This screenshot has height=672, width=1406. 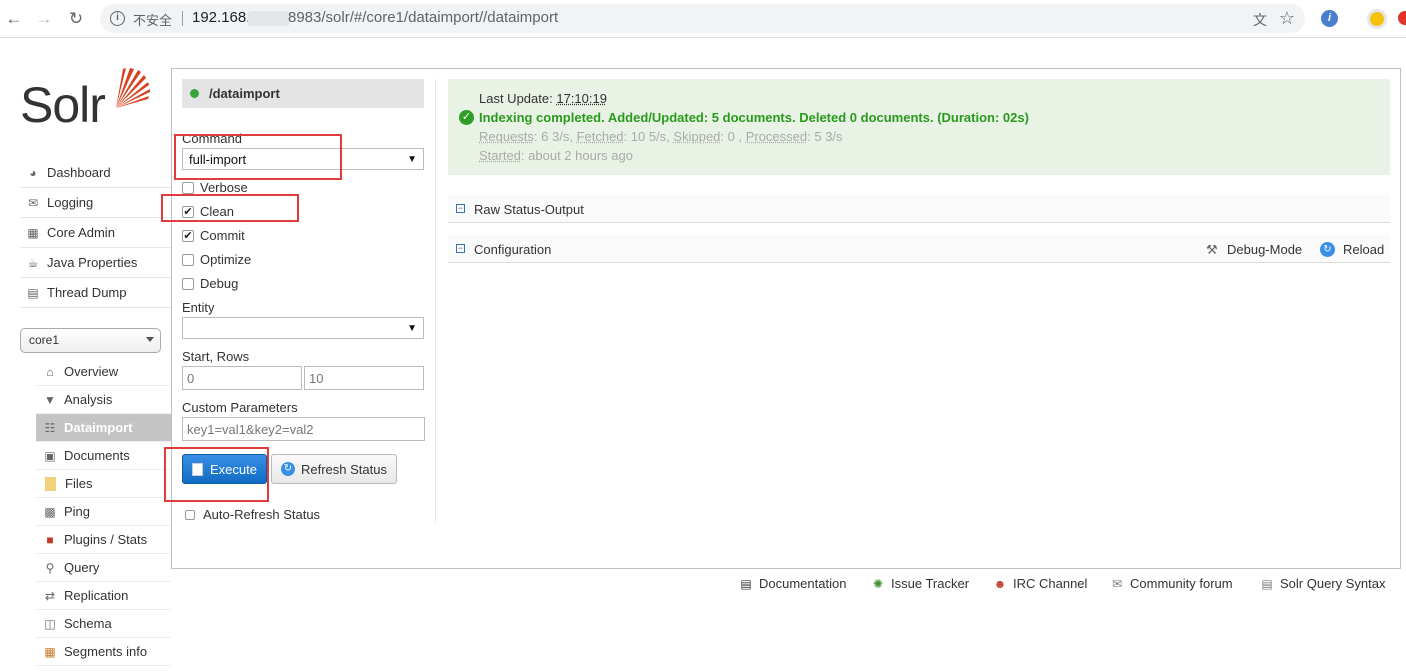 I want to click on requests-label: Requests, so click(x=506, y=136).